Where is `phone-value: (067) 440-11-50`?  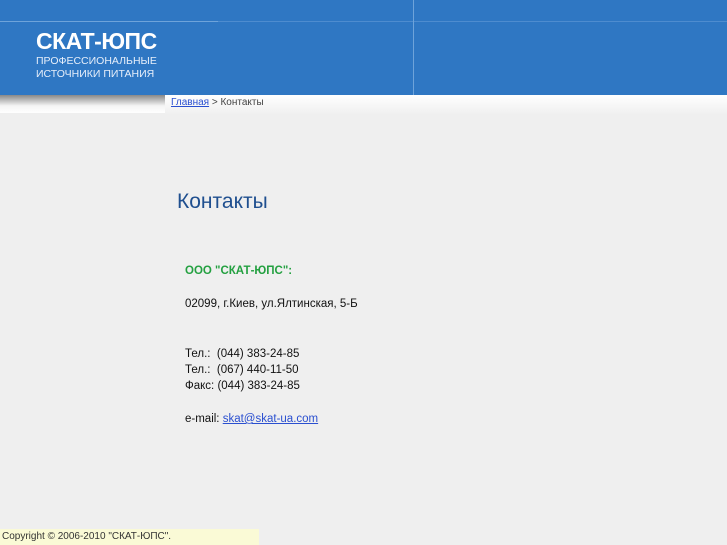 phone-value: (067) 440-11-50 is located at coordinates (257, 370).